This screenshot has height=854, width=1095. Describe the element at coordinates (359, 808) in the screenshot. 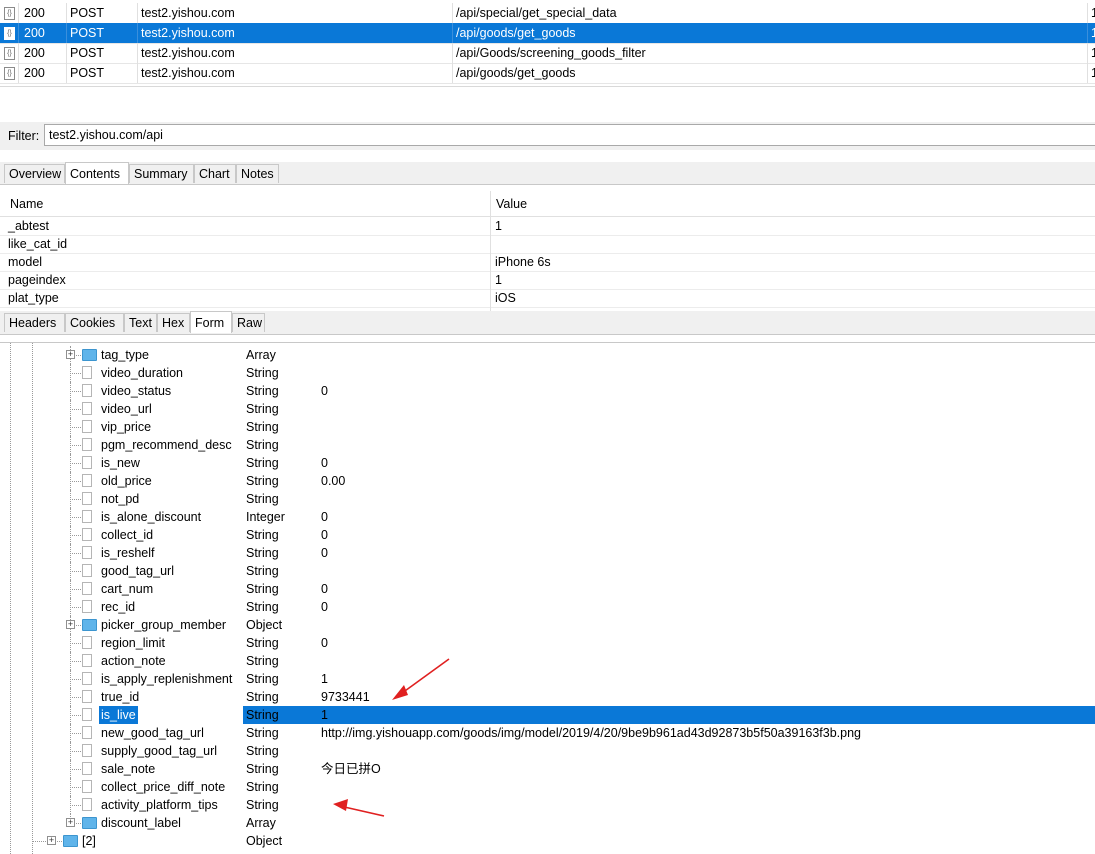

I see `arrow-to-activity-platform-tips` at that location.